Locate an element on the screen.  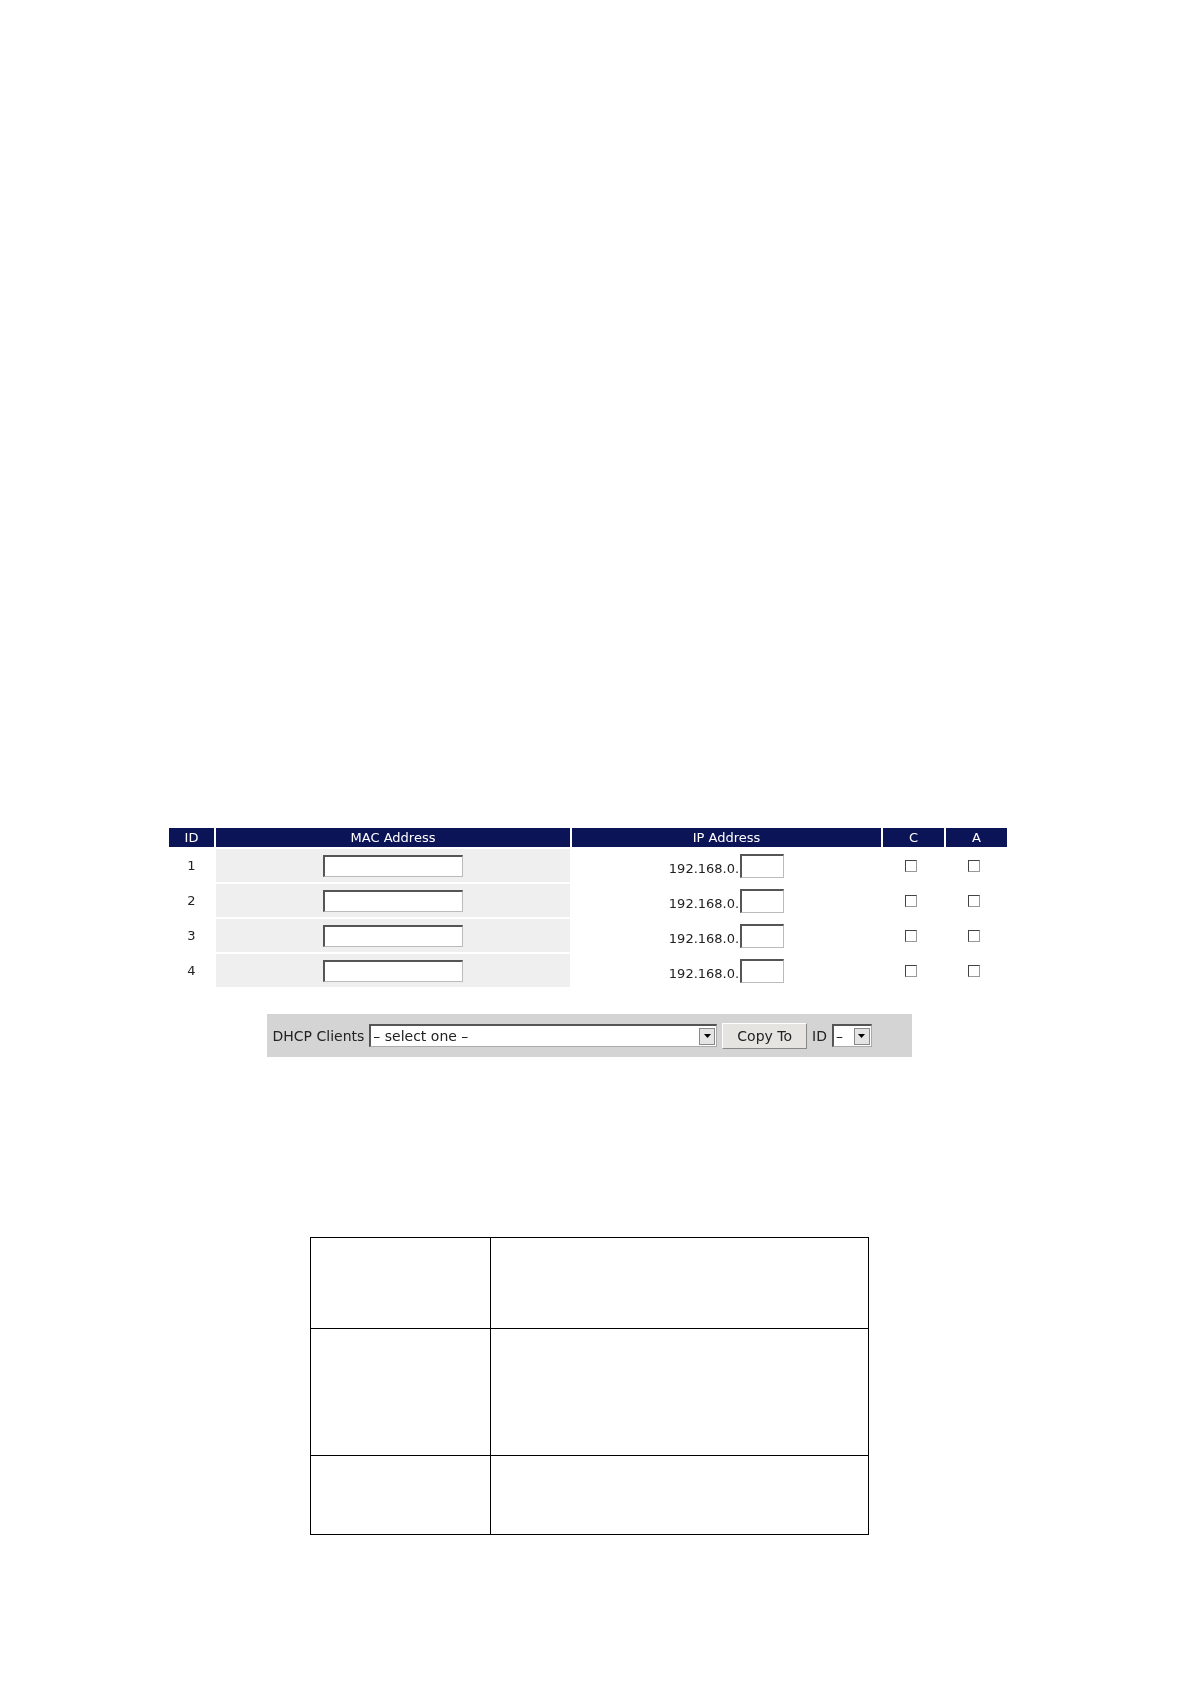
dhcp-clients-label: DHCP Clients is located at coordinates (318, 1035).